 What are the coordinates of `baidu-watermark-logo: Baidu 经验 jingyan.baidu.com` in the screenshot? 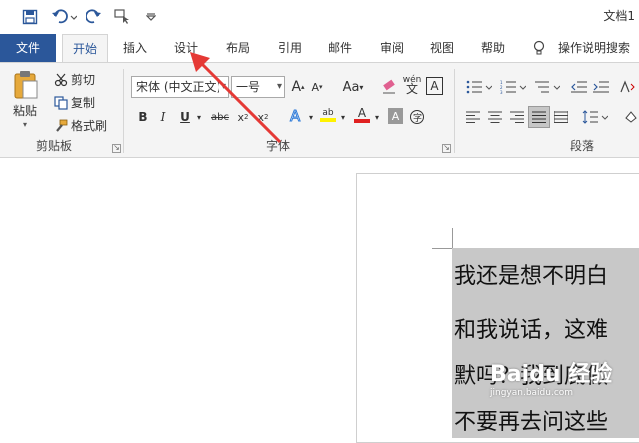 It's located at (555, 386).